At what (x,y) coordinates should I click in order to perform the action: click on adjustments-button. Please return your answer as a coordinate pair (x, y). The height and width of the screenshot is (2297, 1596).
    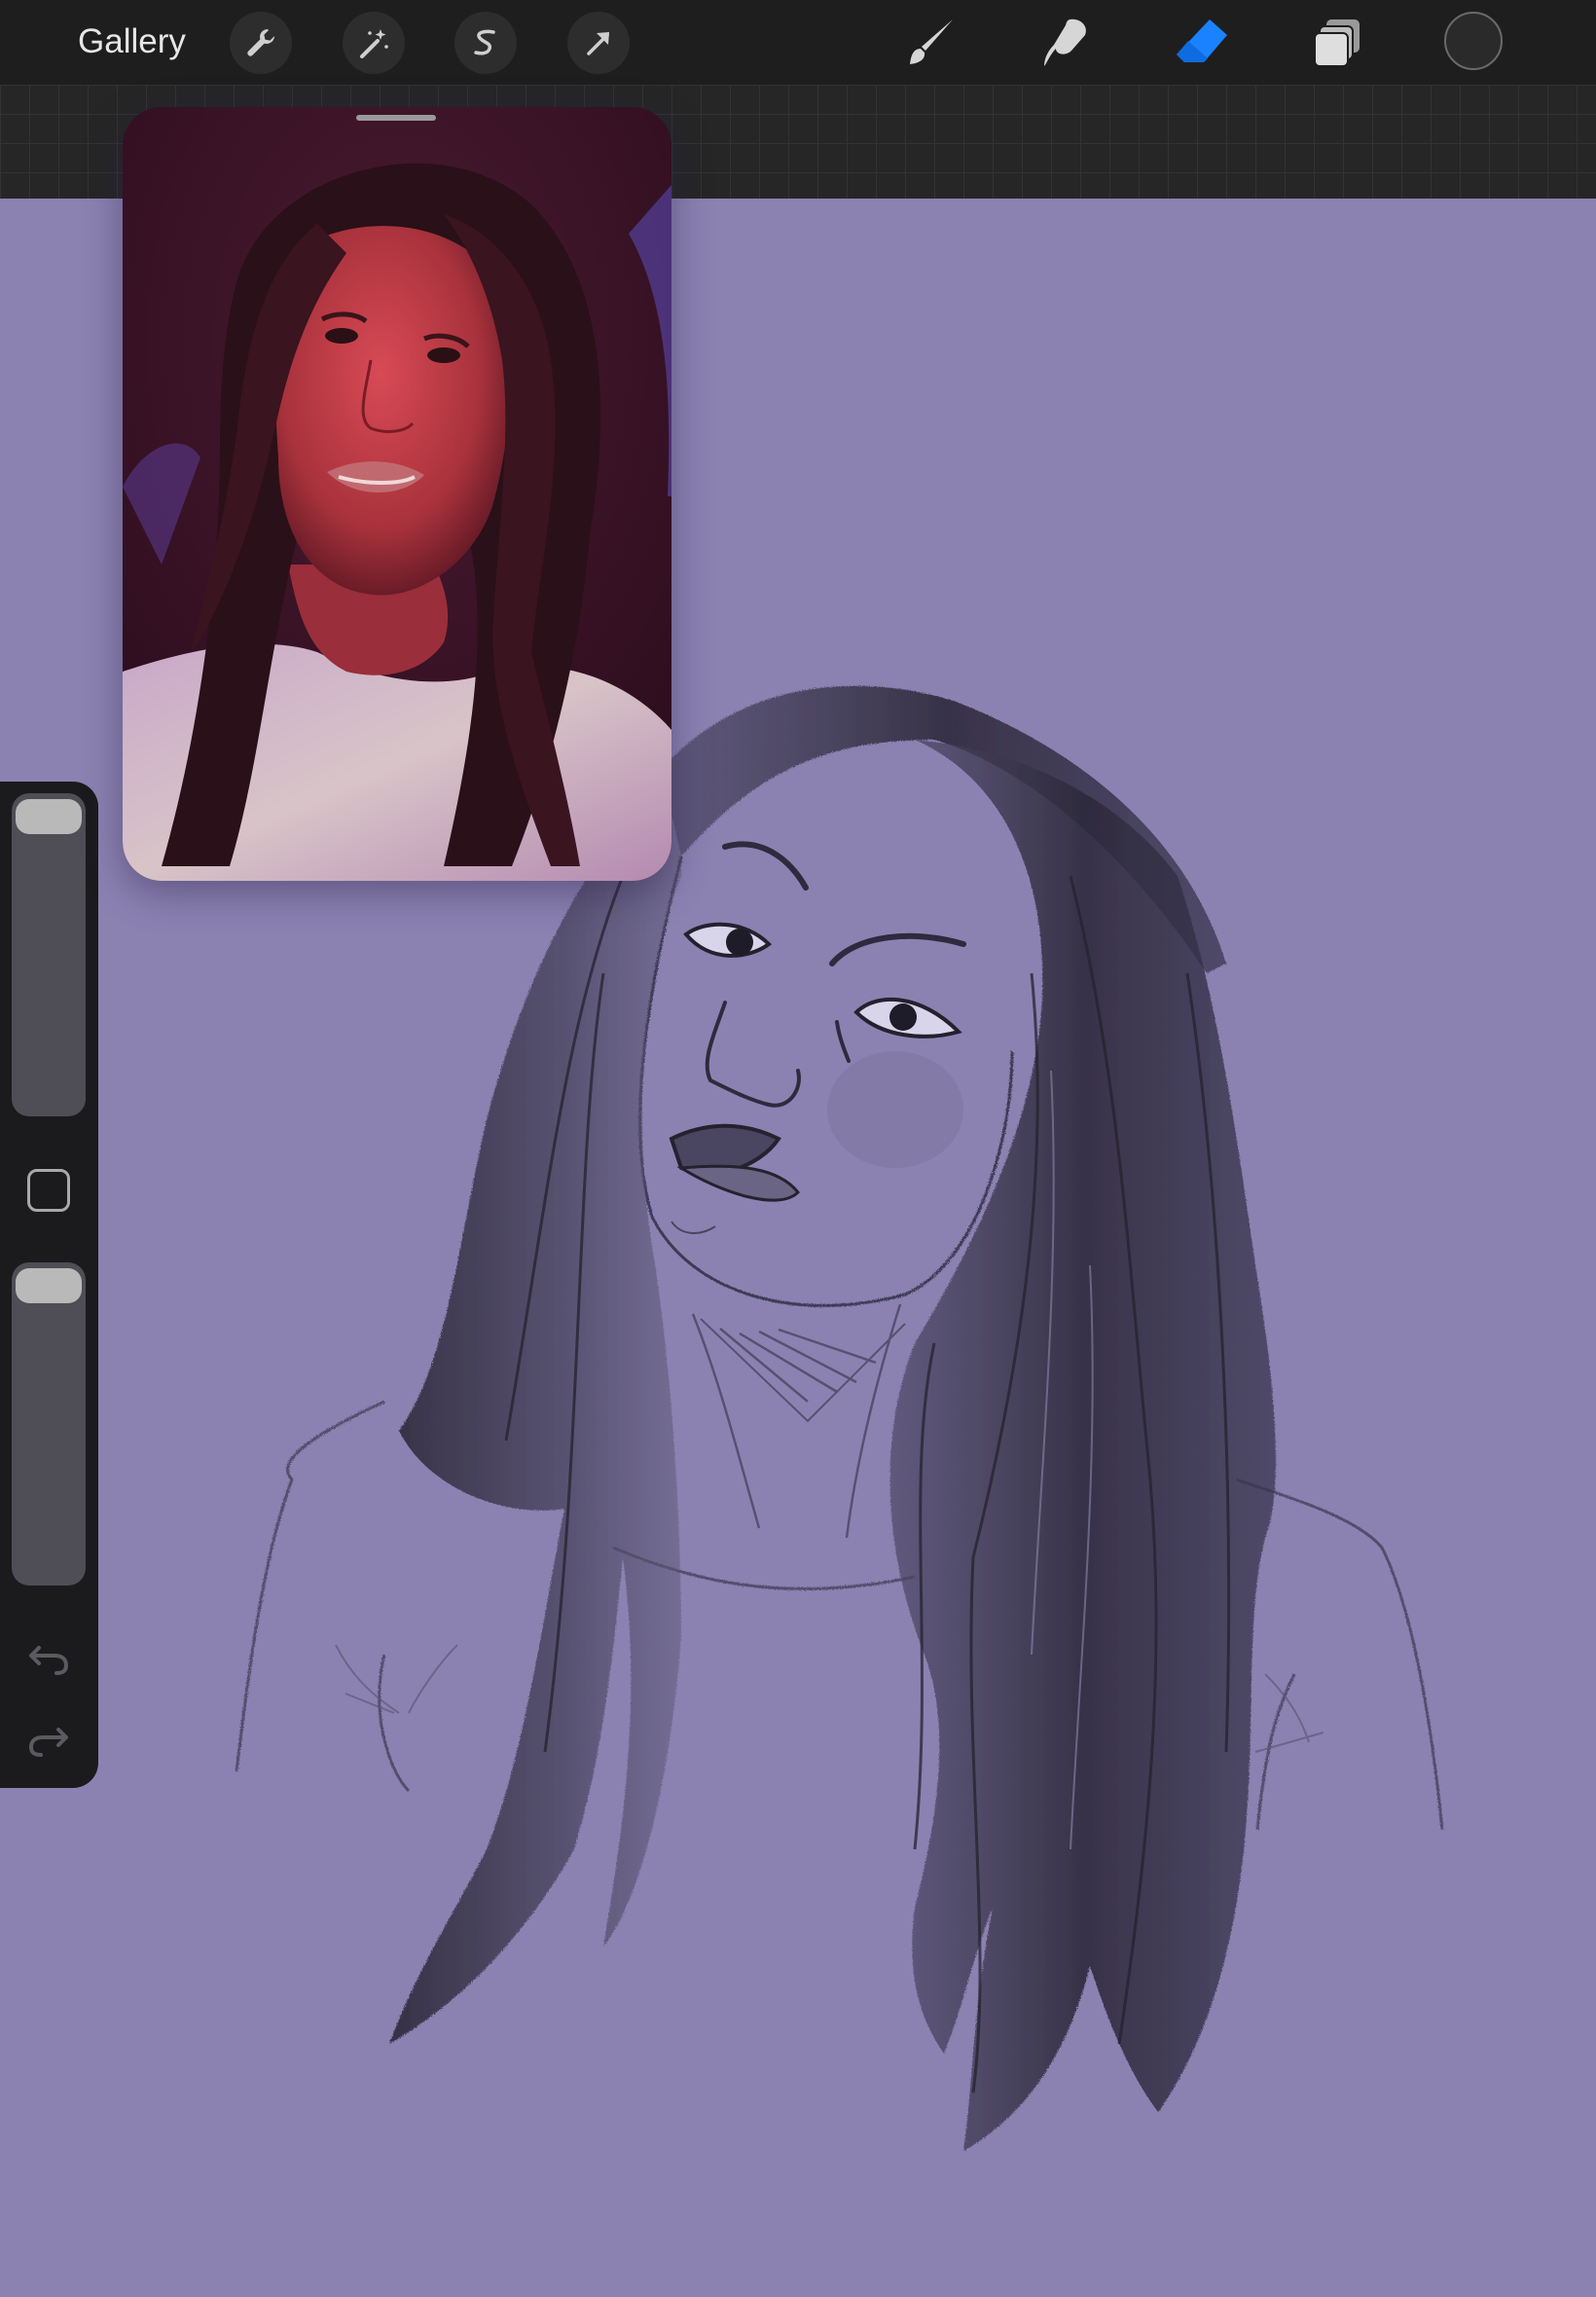
    Looking at the image, I should click on (374, 43).